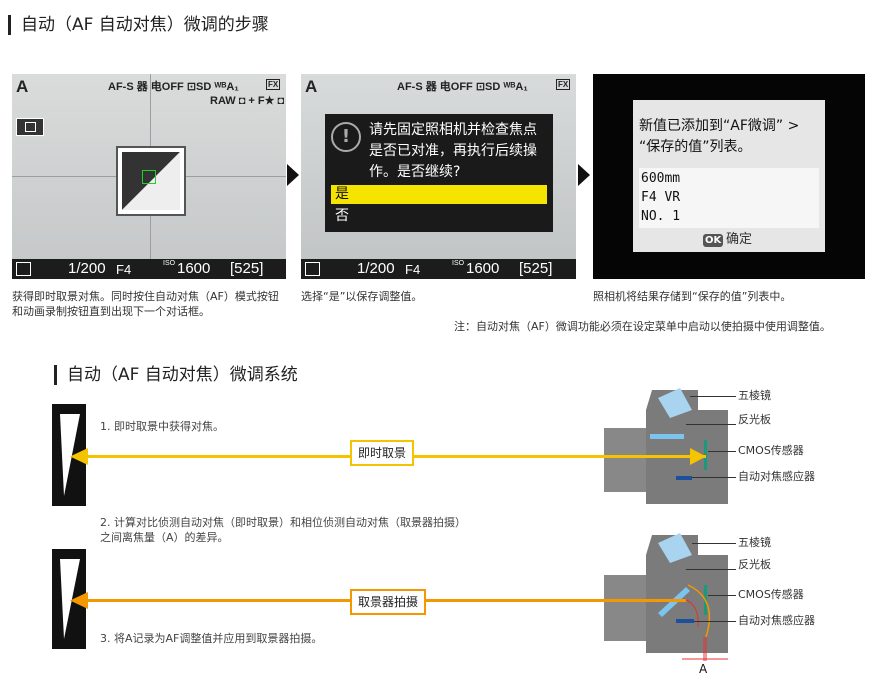 The height and width of the screenshot is (685, 880). Describe the element at coordinates (162, 426) in the screenshot. I see `diagram-step1: 1. 即时取景中获得对焦。` at that location.